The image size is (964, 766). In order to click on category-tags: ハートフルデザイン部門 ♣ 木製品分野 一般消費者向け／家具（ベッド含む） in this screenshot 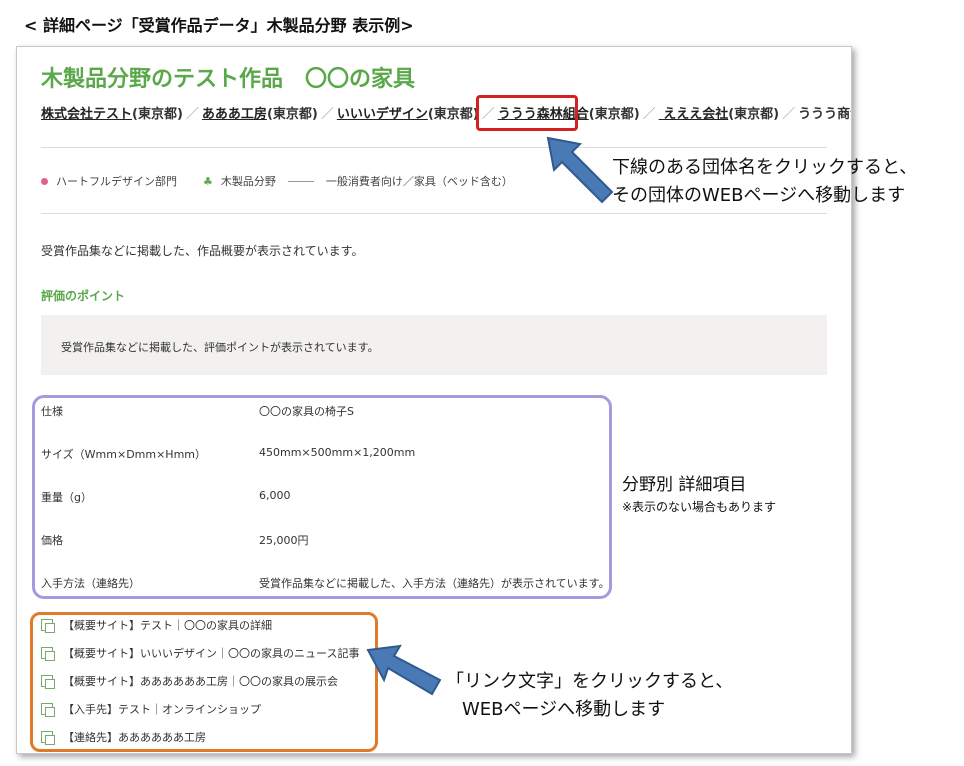, I will do `click(277, 181)`.